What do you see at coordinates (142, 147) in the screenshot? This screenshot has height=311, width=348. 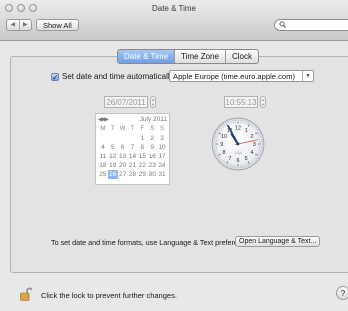 I see `calendar-day: 8` at bounding box center [142, 147].